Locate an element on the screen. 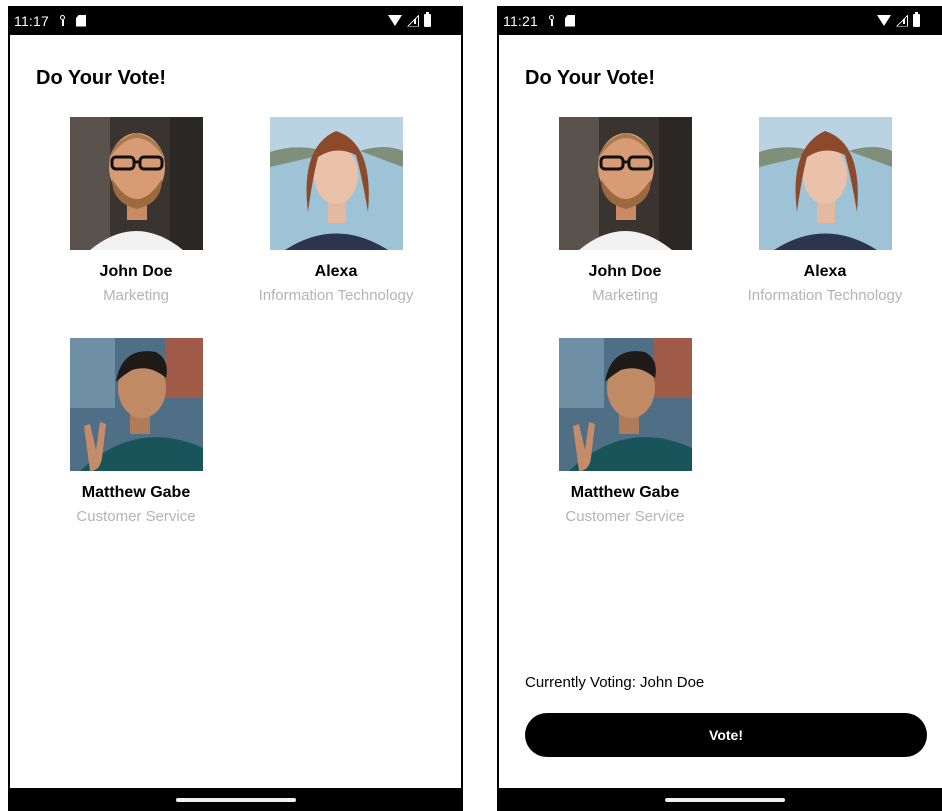 The height and width of the screenshot is (811, 942). vote-button: Vote! is located at coordinates (726, 735).